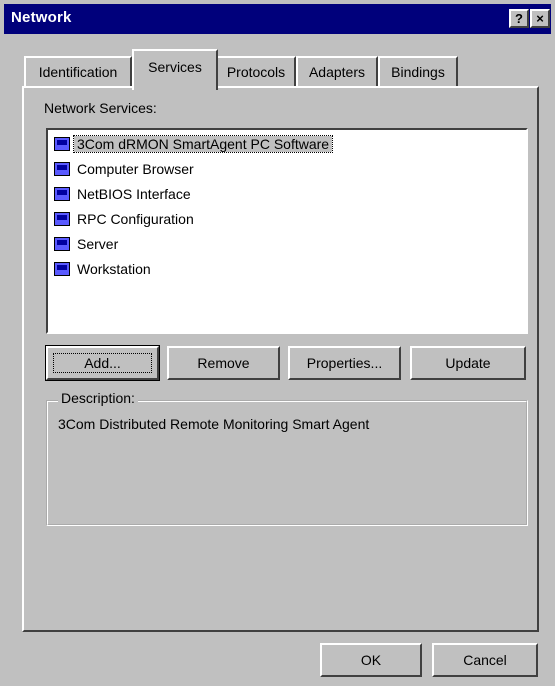  Describe the element at coordinates (98, 398) in the screenshot. I see `description-label: Description:` at that location.